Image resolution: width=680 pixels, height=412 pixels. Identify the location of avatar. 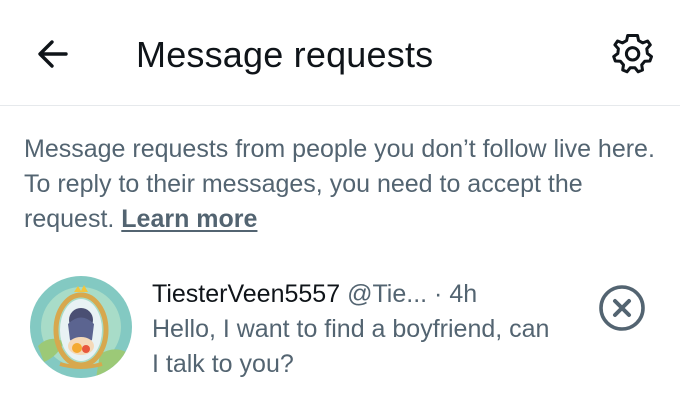
(81, 327).